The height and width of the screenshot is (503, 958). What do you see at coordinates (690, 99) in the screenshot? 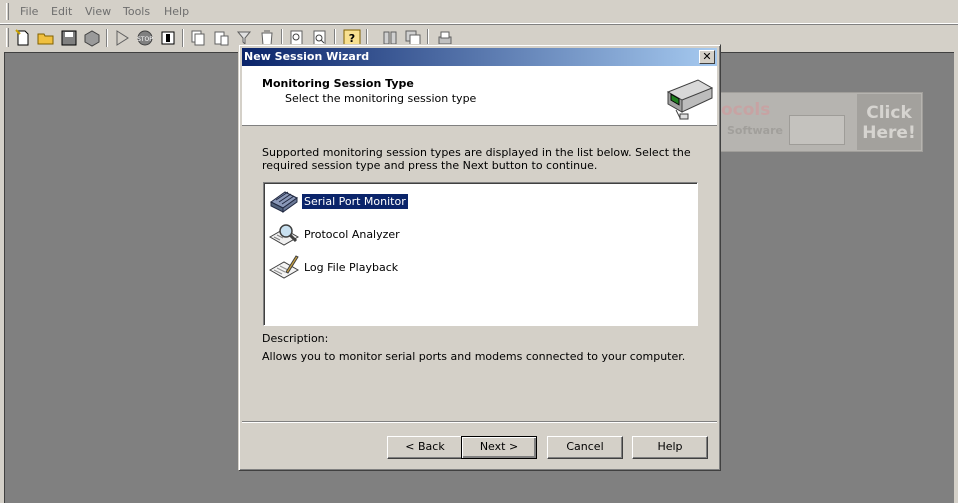
I see `monitor-device-icon` at bounding box center [690, 99].